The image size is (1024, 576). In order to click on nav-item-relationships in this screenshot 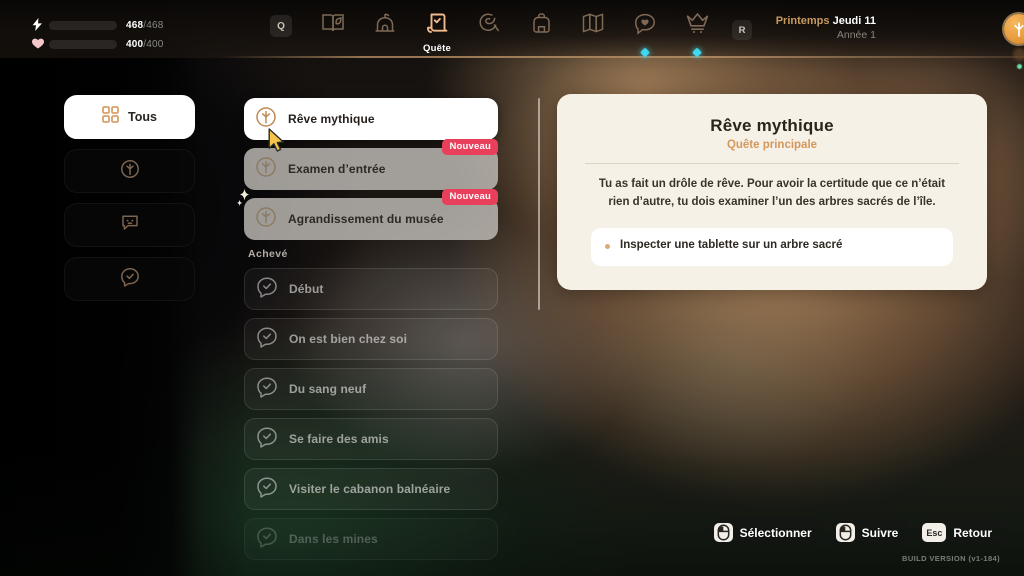, I will do `click(645, 33)`.